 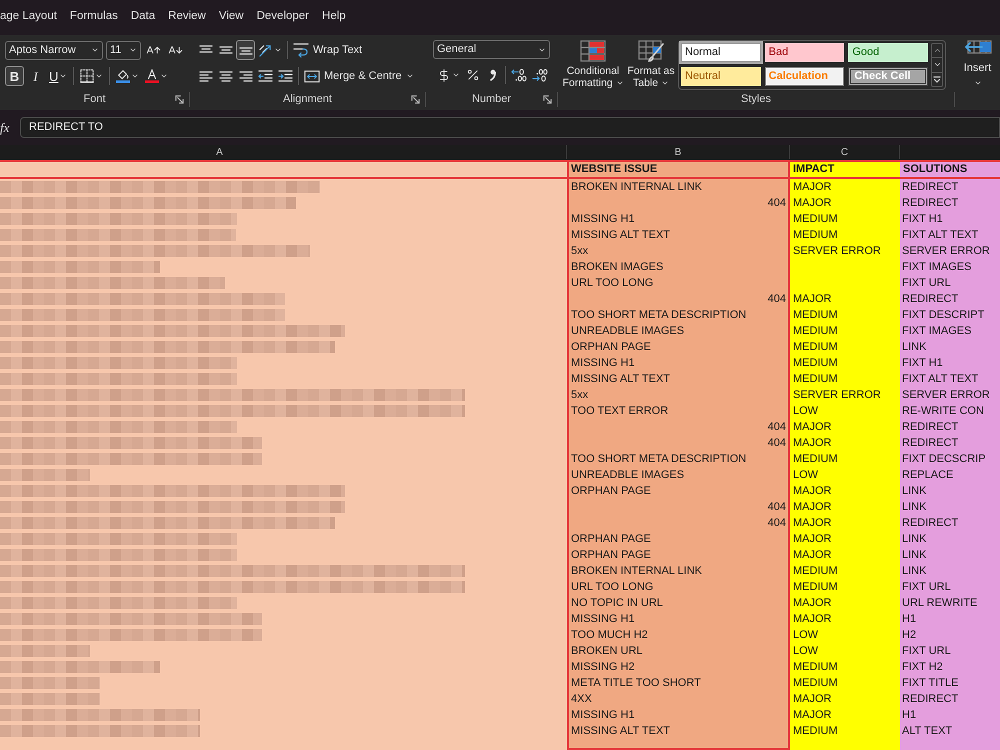 What do you see at coordinates (678, 363) in the screenshot?
I see `table-cell: MISSING H1` at bounding box center [678, 363].